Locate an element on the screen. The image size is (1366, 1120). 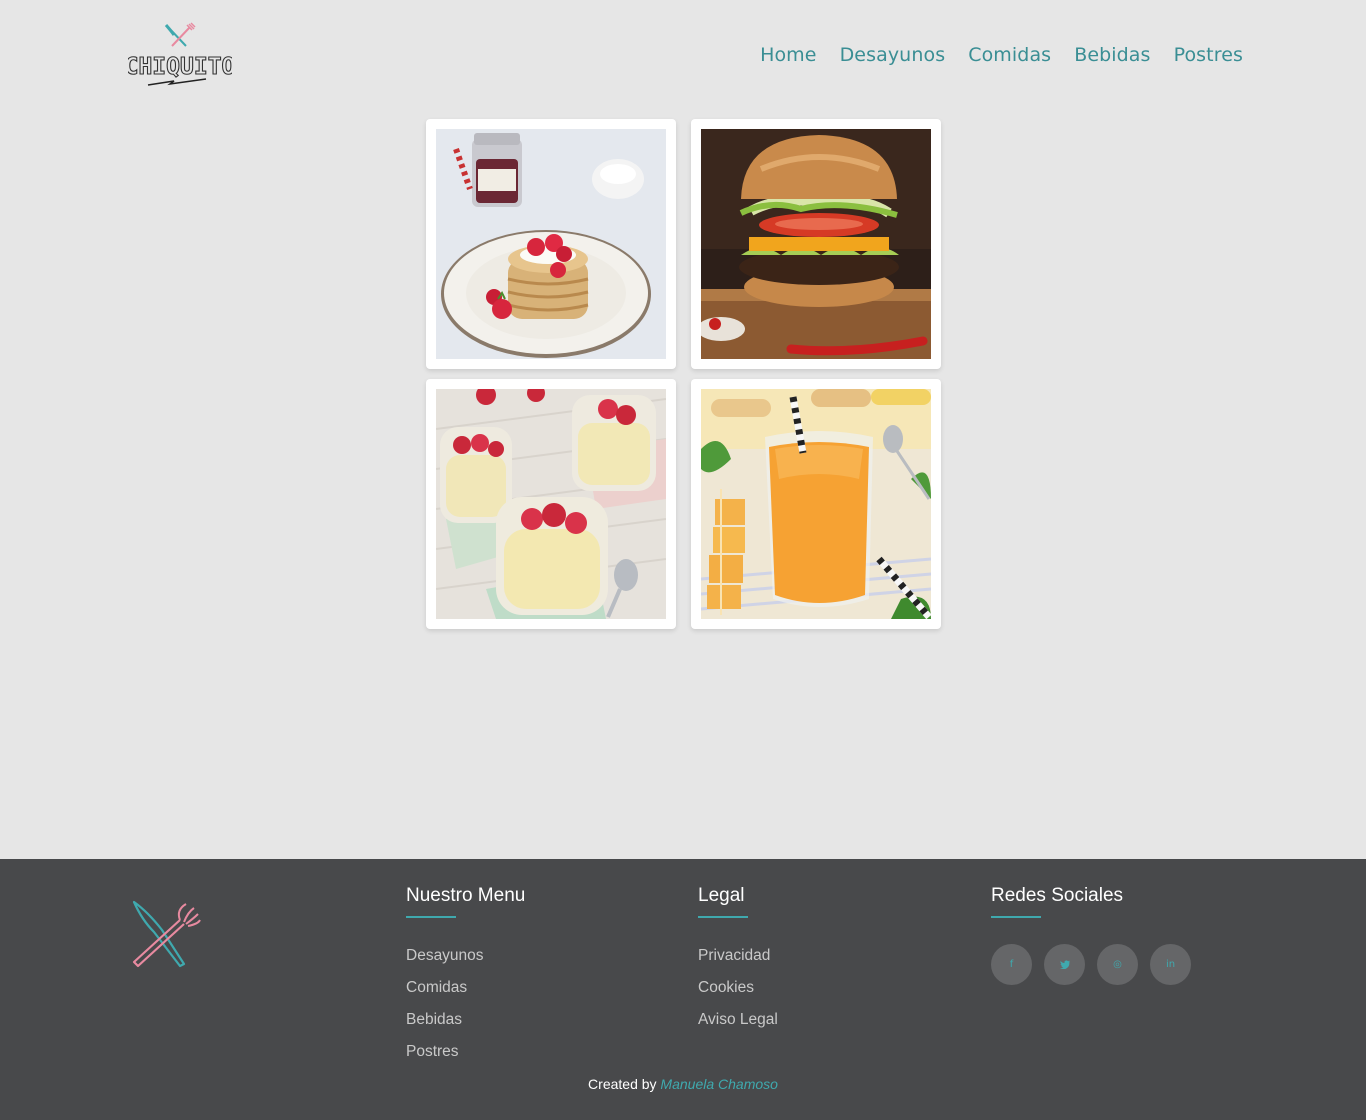
twitter-bird-glyph is located at coordinates (1064, 964).